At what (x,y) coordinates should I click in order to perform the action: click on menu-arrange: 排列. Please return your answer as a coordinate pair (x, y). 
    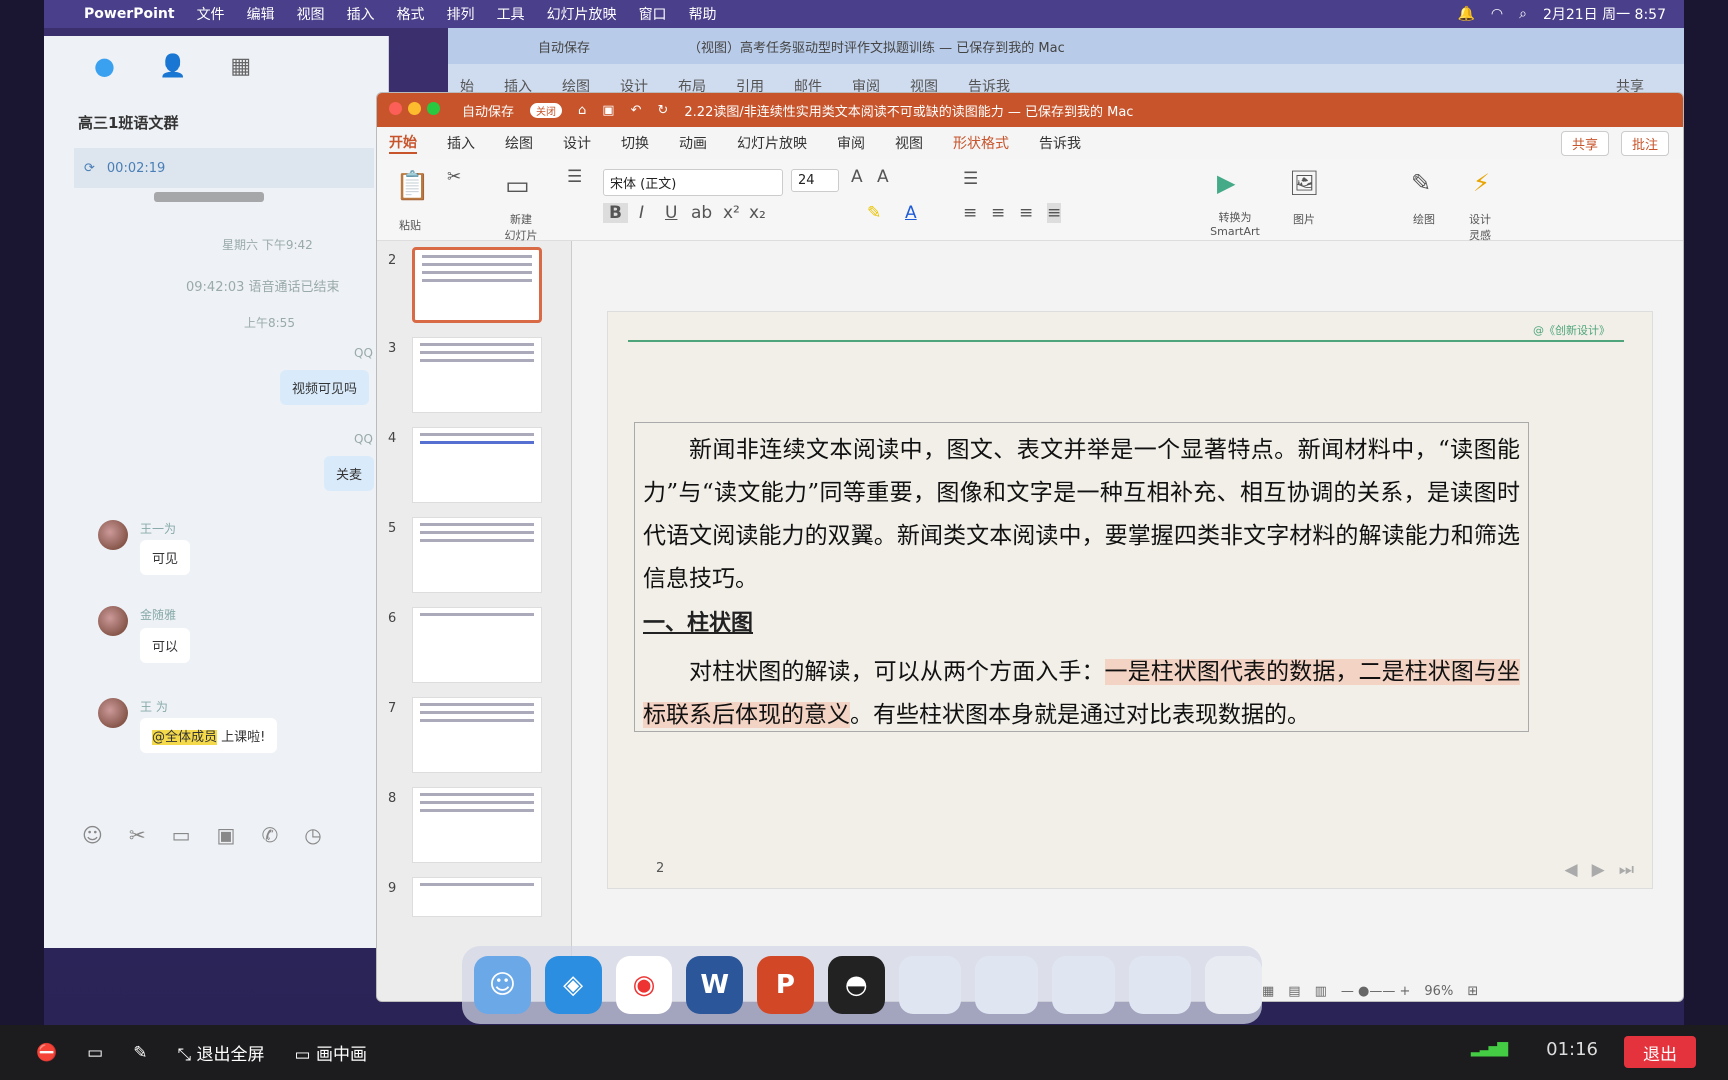
    Looking at the image, I should click on (461, 14).